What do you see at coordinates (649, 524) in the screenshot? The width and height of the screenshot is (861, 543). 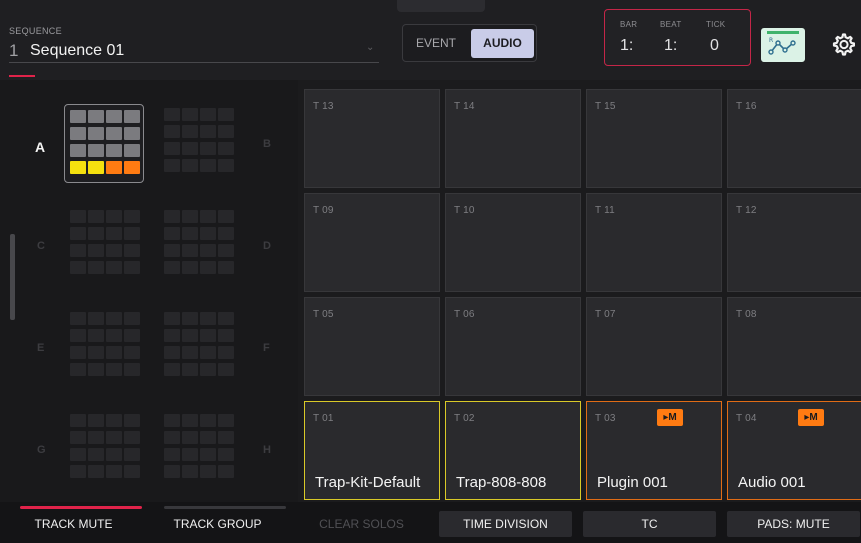 I see `tc-button: TC` at bounding box center [649, 524].